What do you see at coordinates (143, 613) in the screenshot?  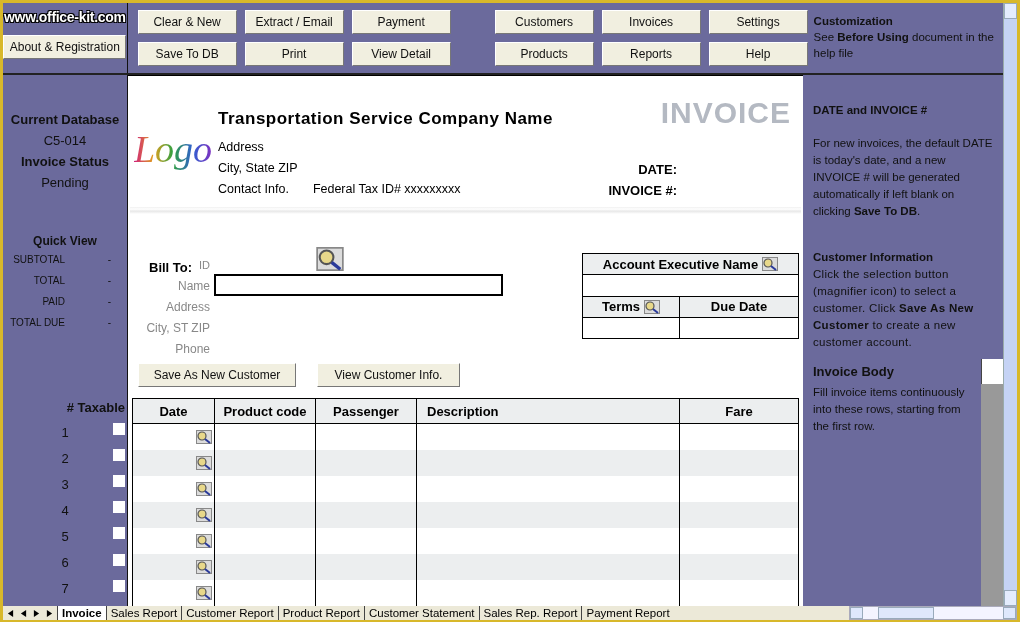 I see `sheet-tab: Sales Report` at bounding box center [143, 613].